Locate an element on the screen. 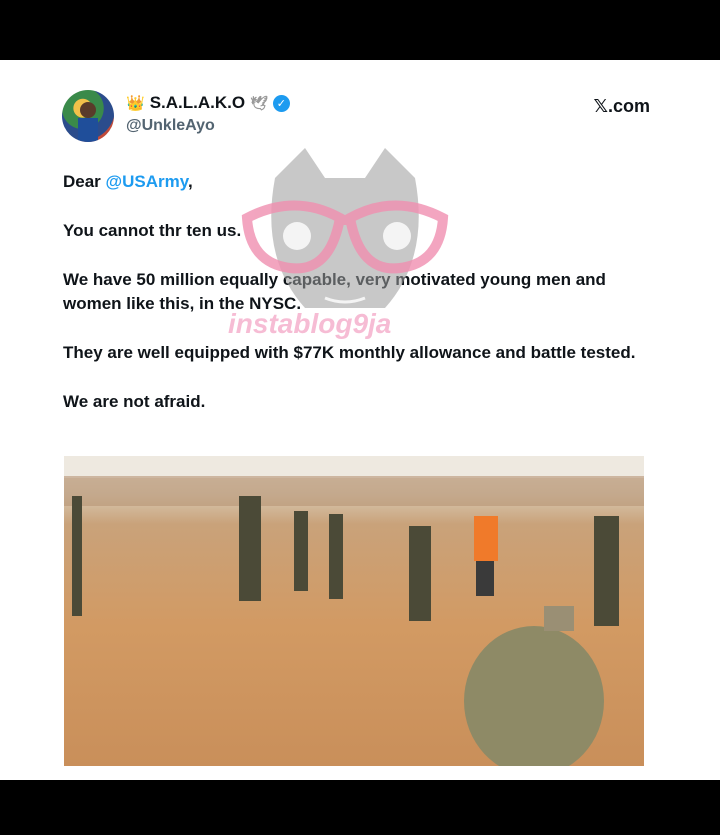 This screenshot has width=720, height=835. avatar is located at coordinates (88, 116).